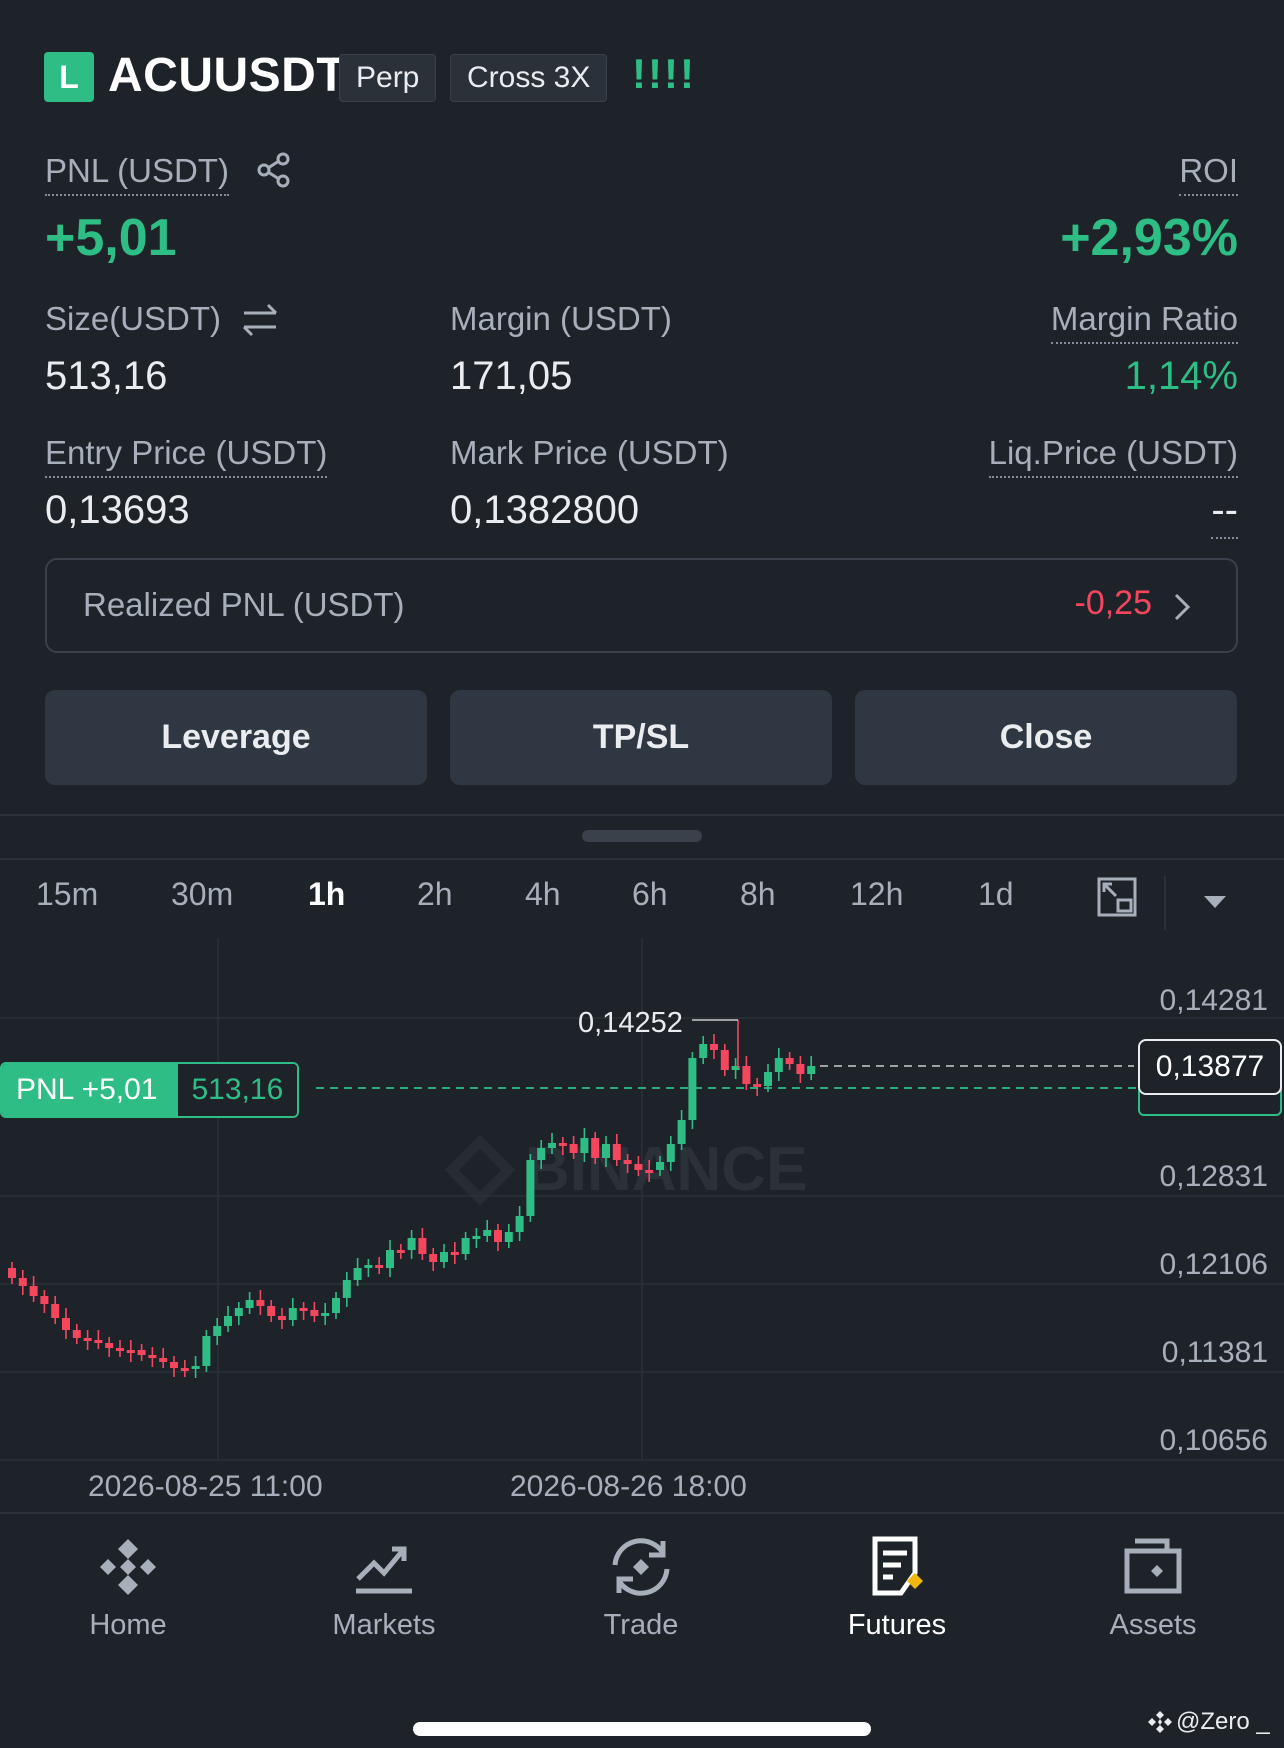 Image resolution: width=1284 pixels, height=1748 pixels. Describe the element at coordinates (650, 894) in the screenshot. I see `timeframe-tab: 6h` at that location.